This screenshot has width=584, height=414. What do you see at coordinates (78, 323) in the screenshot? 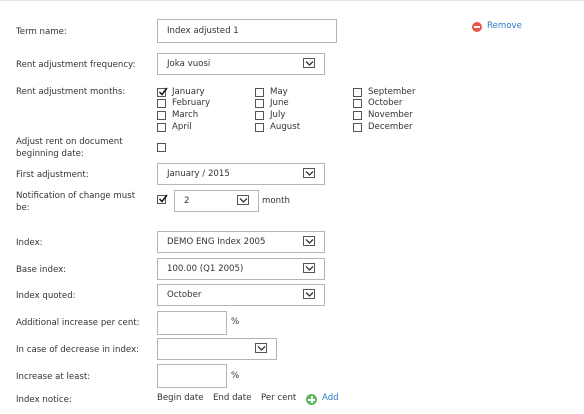
I see `additional-increase-label: Additional increase per cent:` at bounding box center [78, 323].